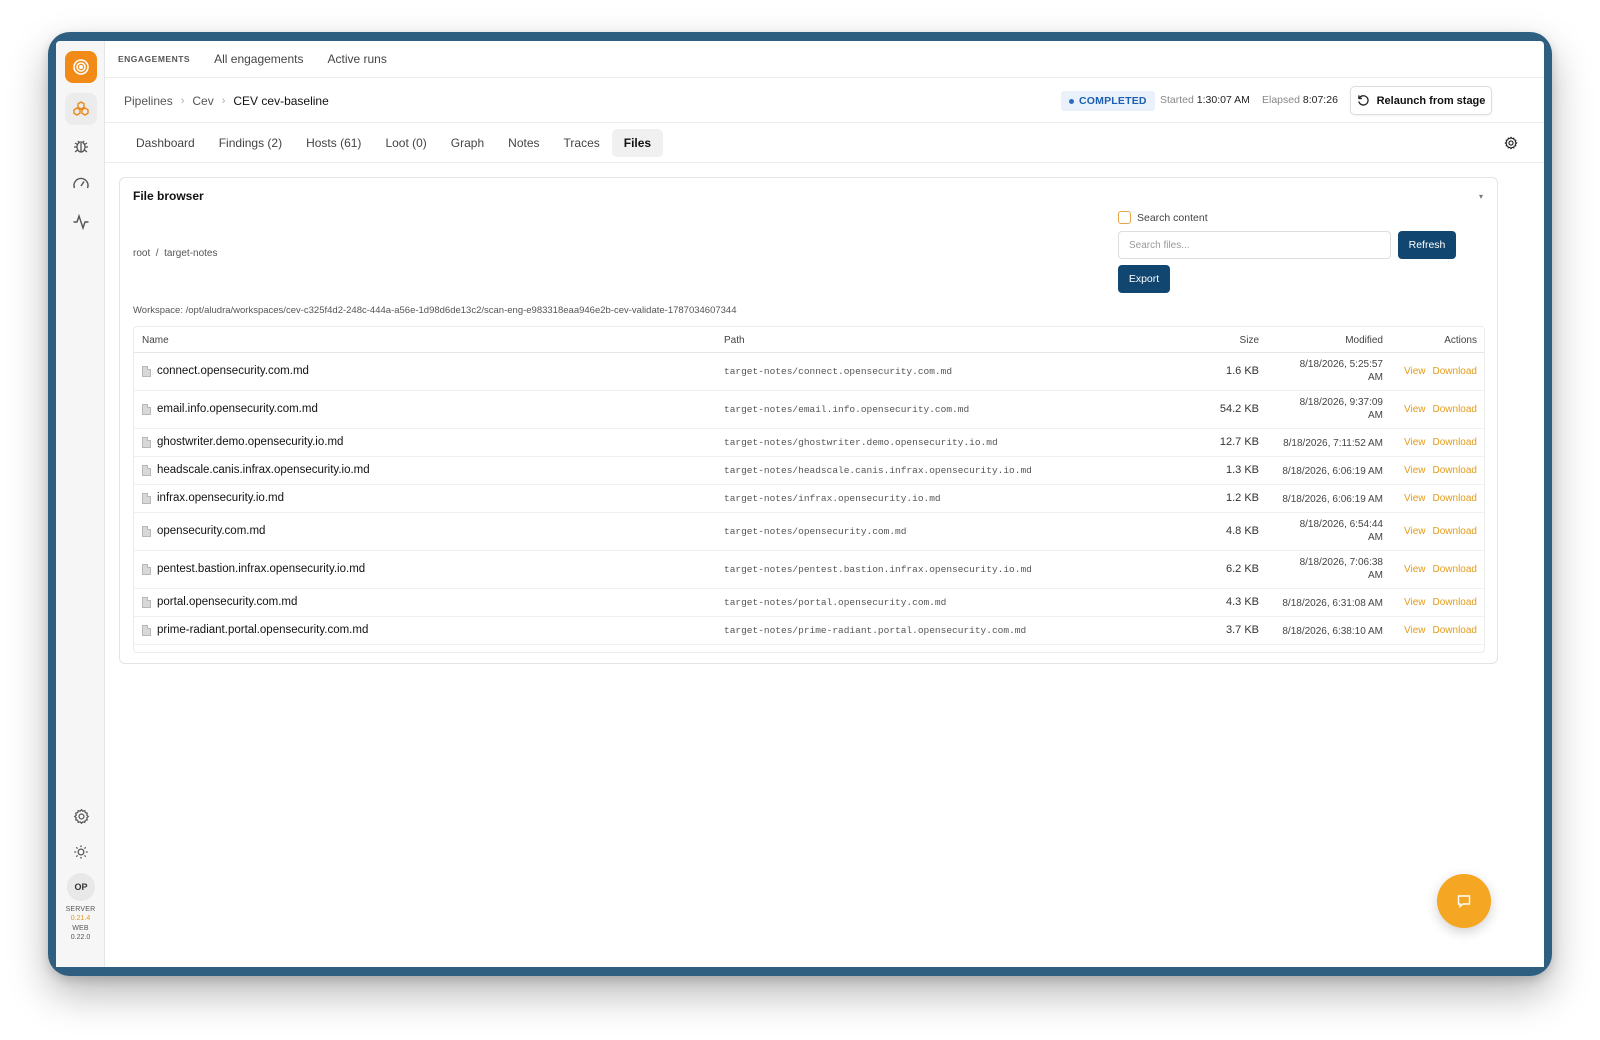 Image resolution: width=1600 pixels, height=1040 pixels. I want to click on nav-all-engagements: All engagements, so click(258, 59).